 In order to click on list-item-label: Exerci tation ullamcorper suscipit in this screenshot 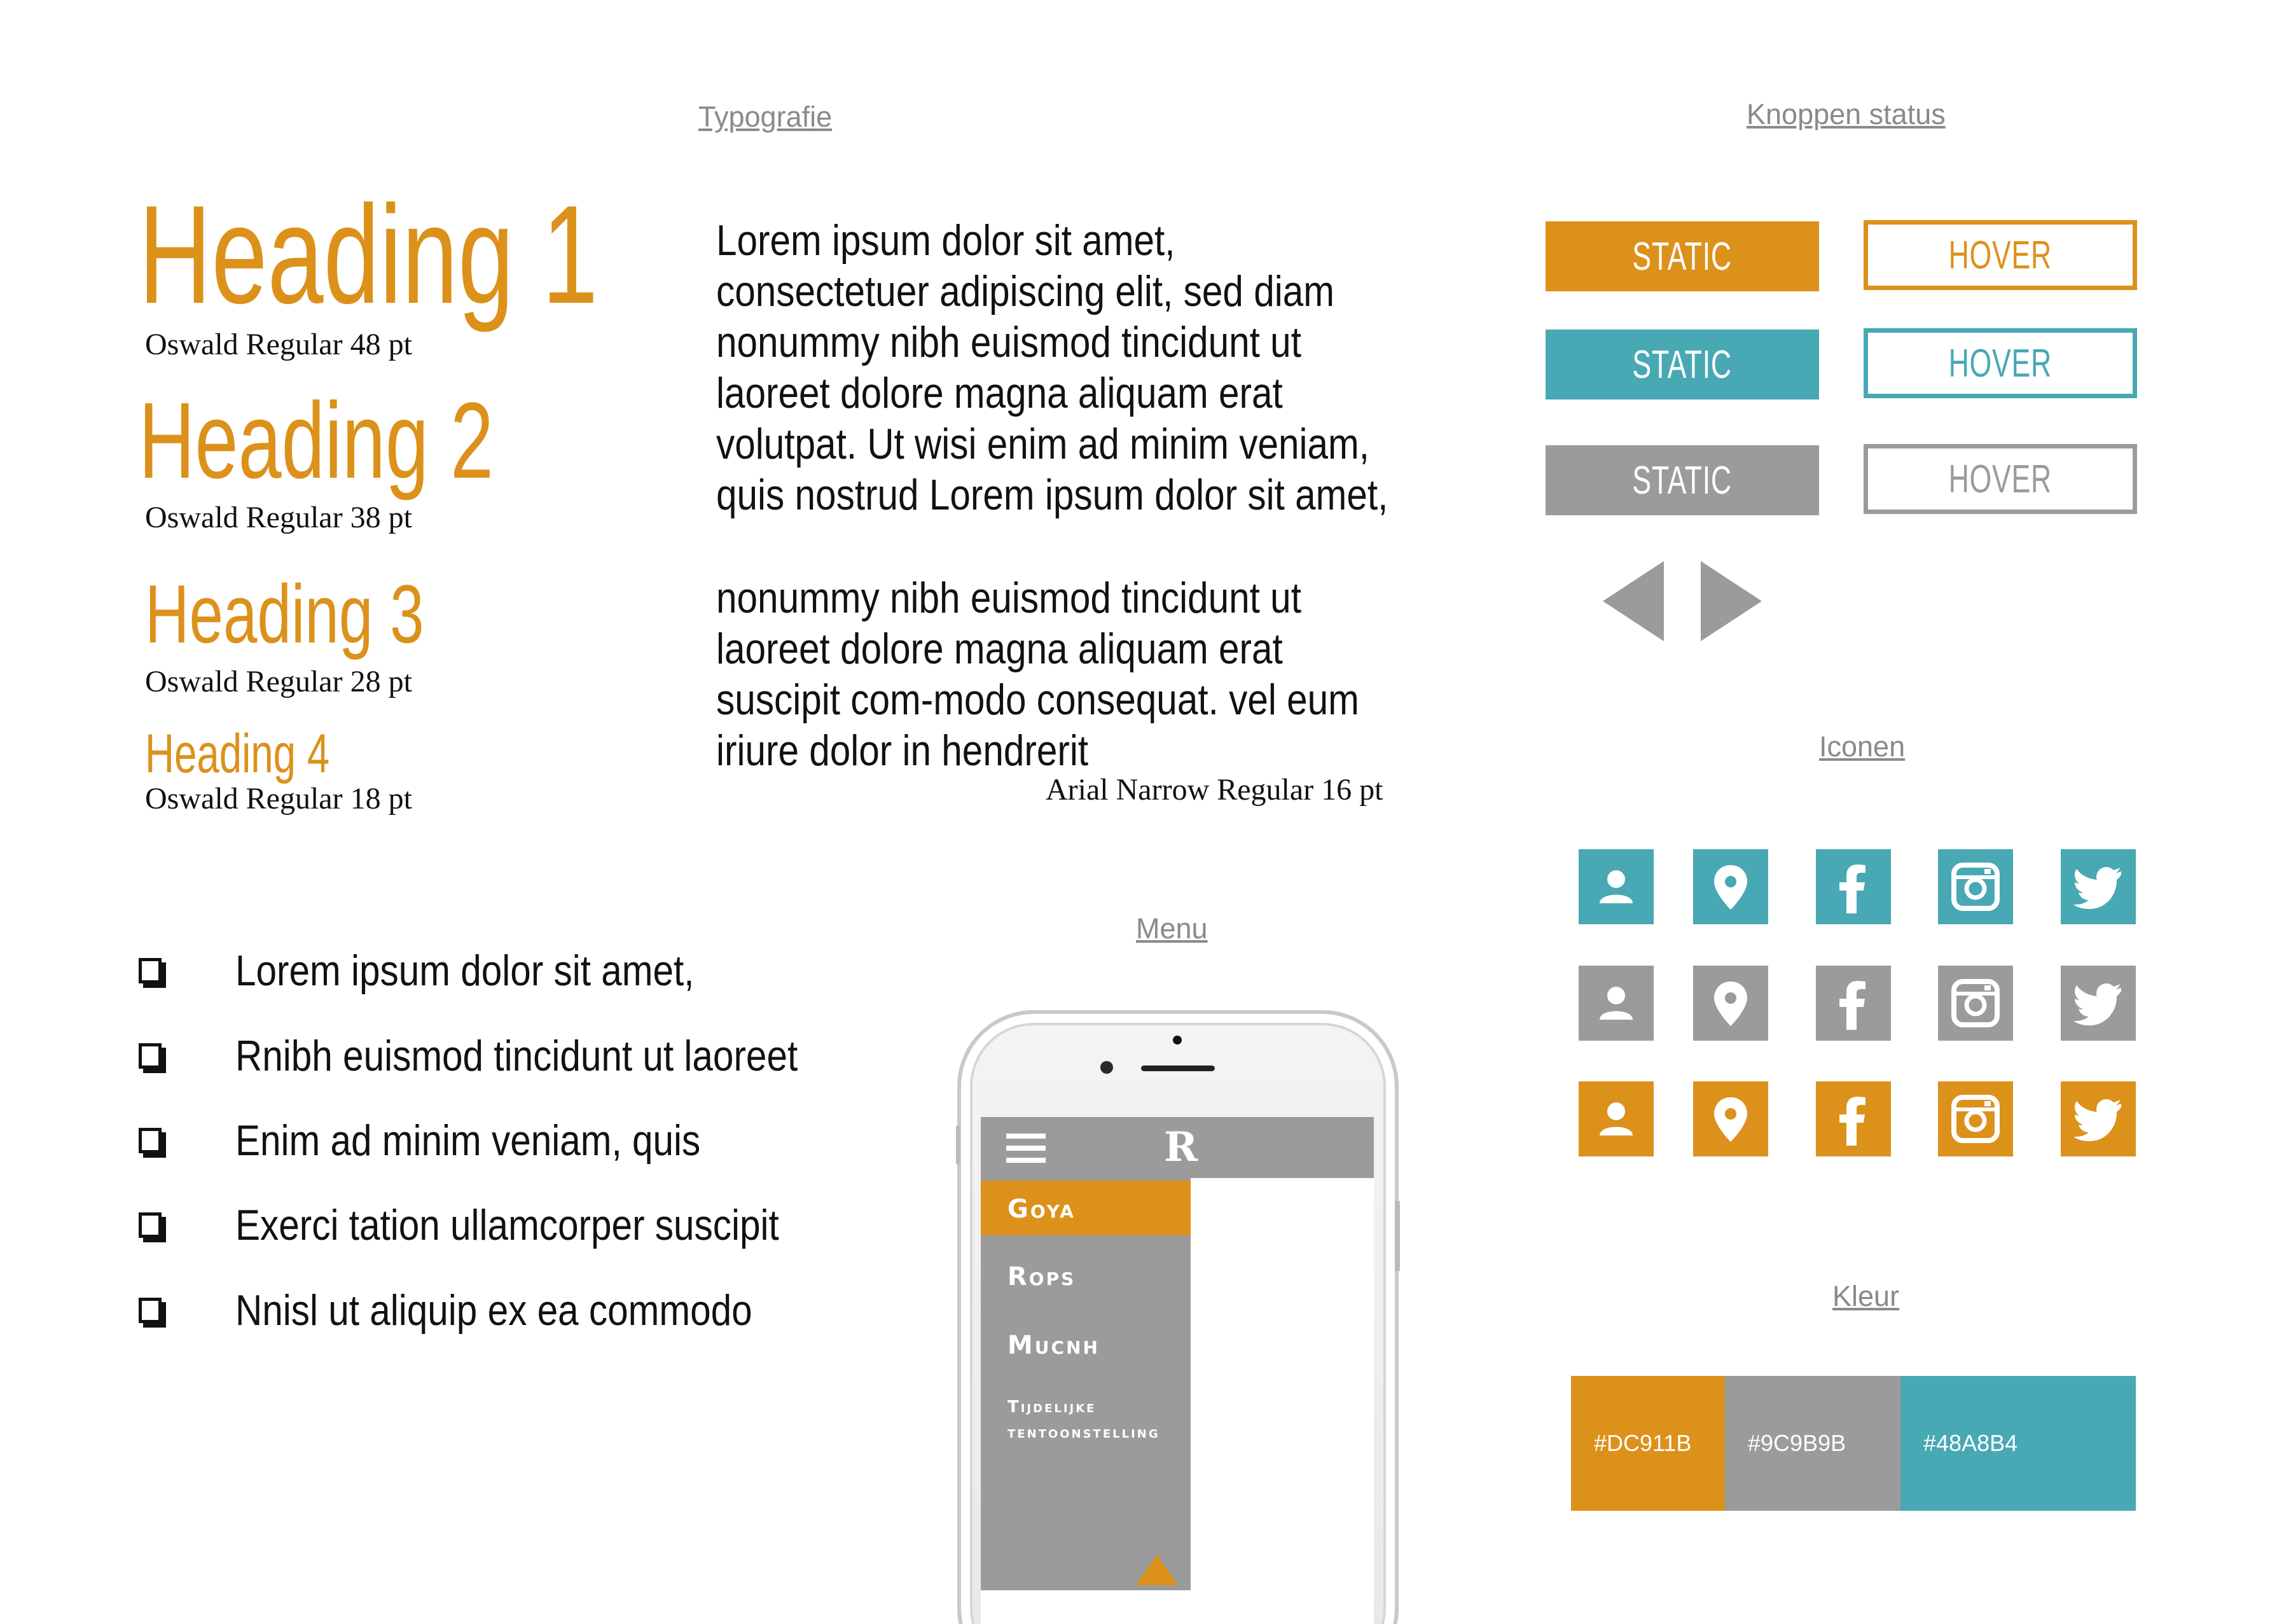, I will do `click(507, 1225)`.